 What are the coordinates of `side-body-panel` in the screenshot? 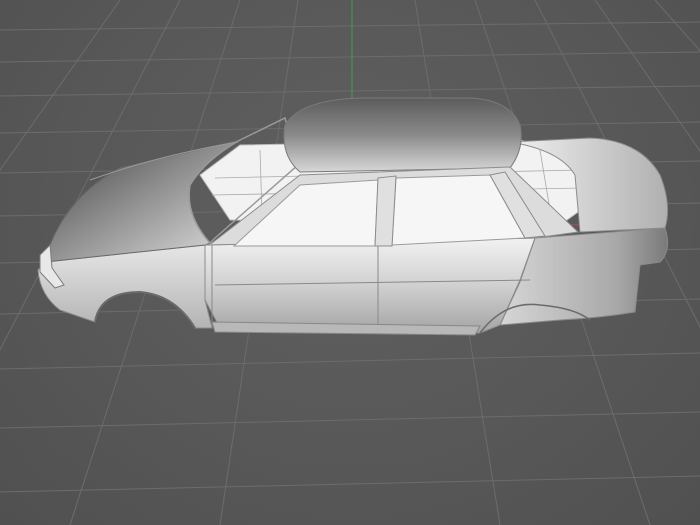 It's located at (370, 285).